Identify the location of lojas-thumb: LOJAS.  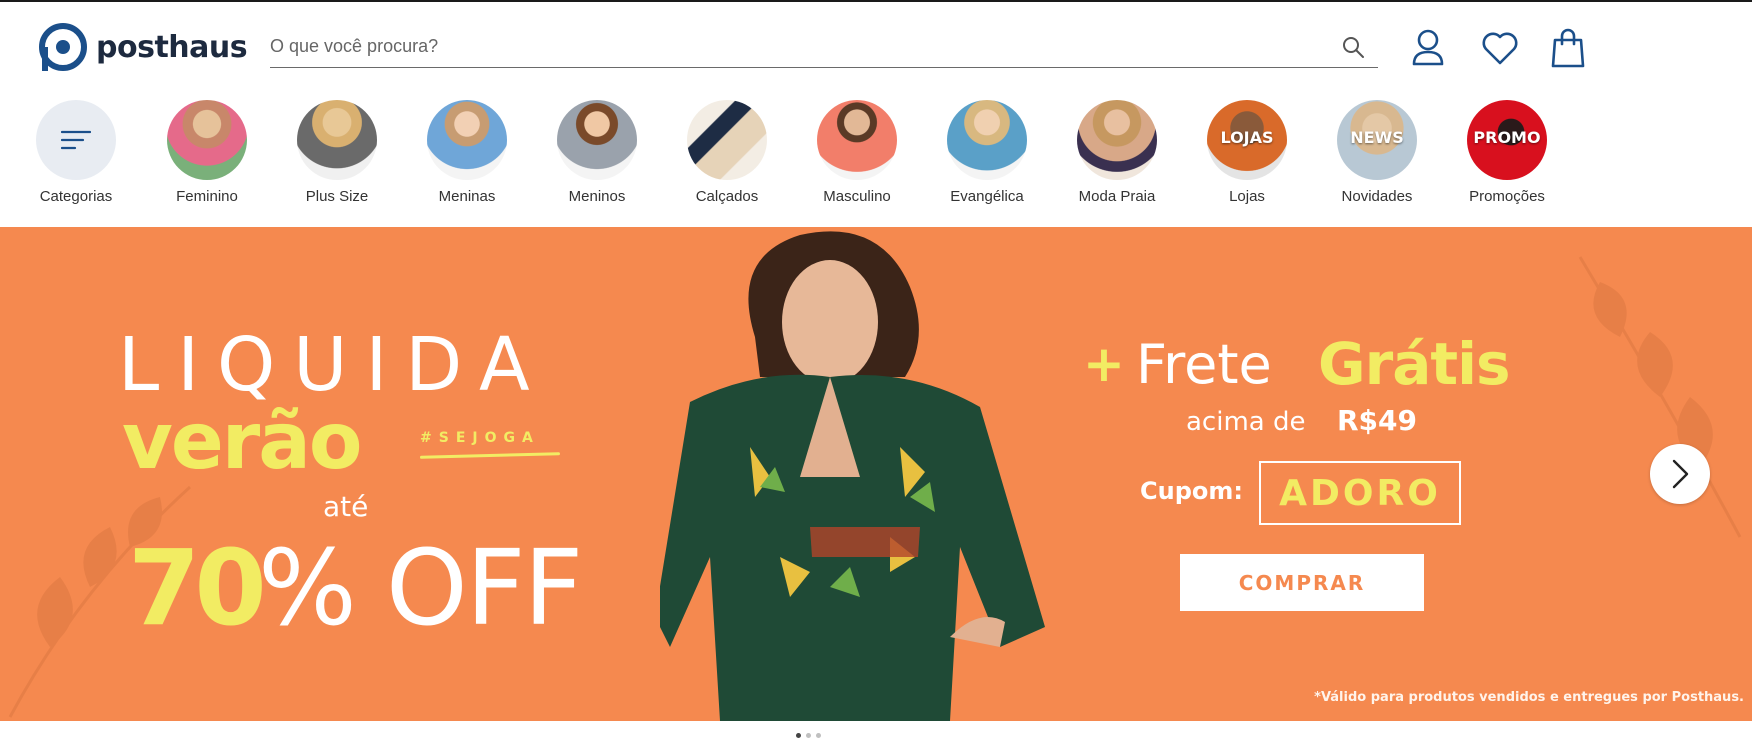
(1247, 140).